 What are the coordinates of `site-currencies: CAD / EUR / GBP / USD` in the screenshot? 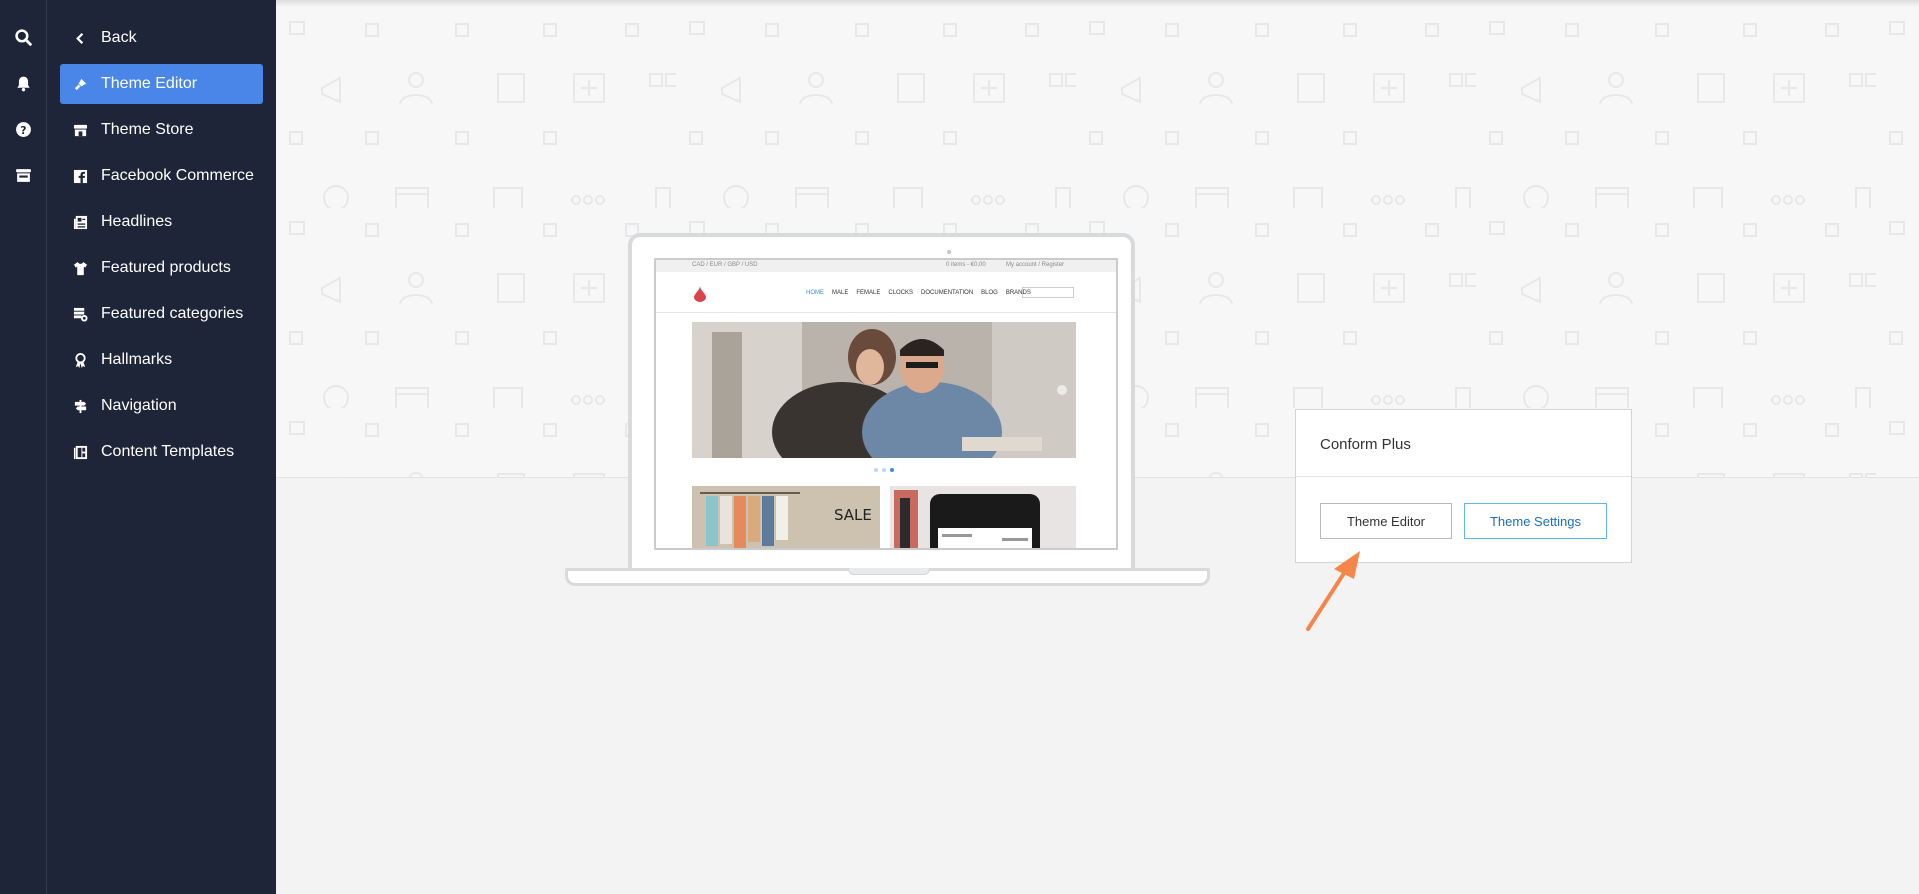 It's located at (725, 265).